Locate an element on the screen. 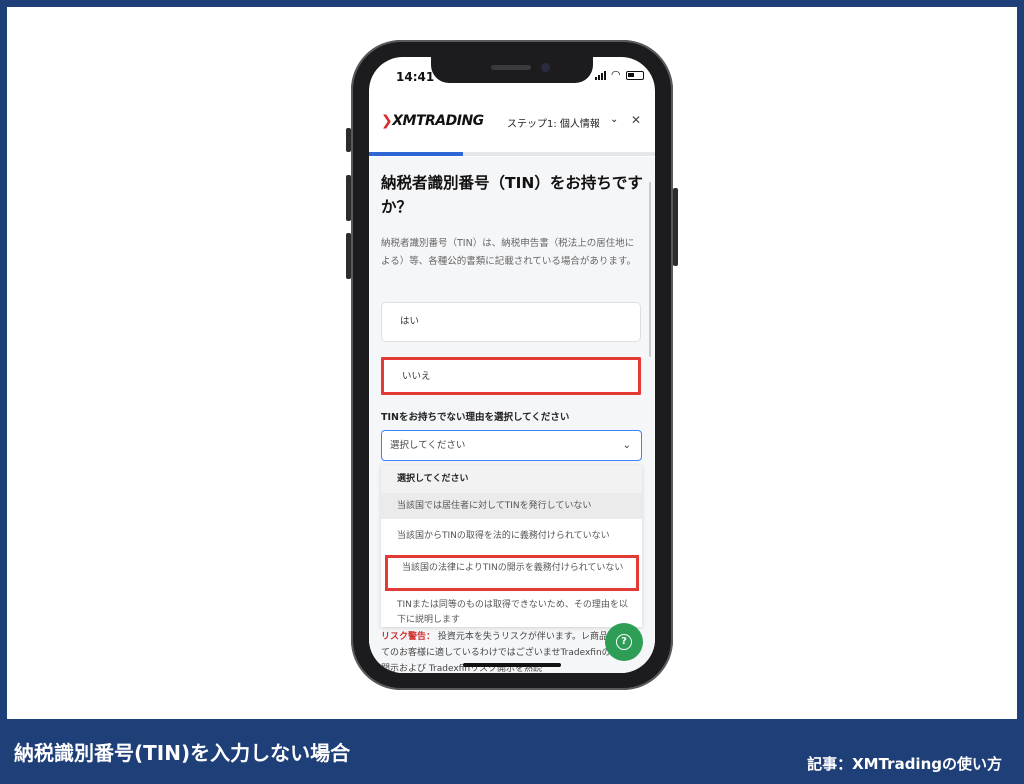  app-header: ❯XMTRADING ステップ1: 個人情報 ⌄ ✕ is located at coordinates (512, 126).